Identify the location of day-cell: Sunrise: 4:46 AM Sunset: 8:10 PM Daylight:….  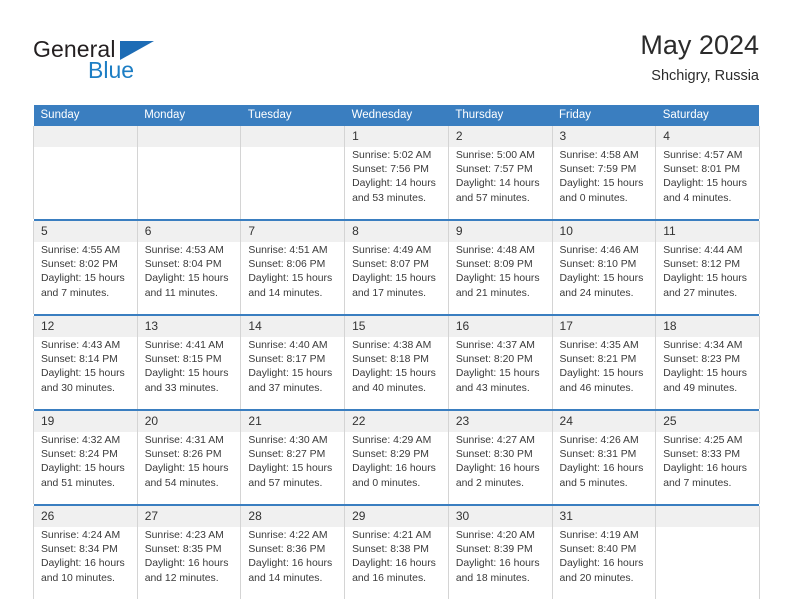
(604, 278).